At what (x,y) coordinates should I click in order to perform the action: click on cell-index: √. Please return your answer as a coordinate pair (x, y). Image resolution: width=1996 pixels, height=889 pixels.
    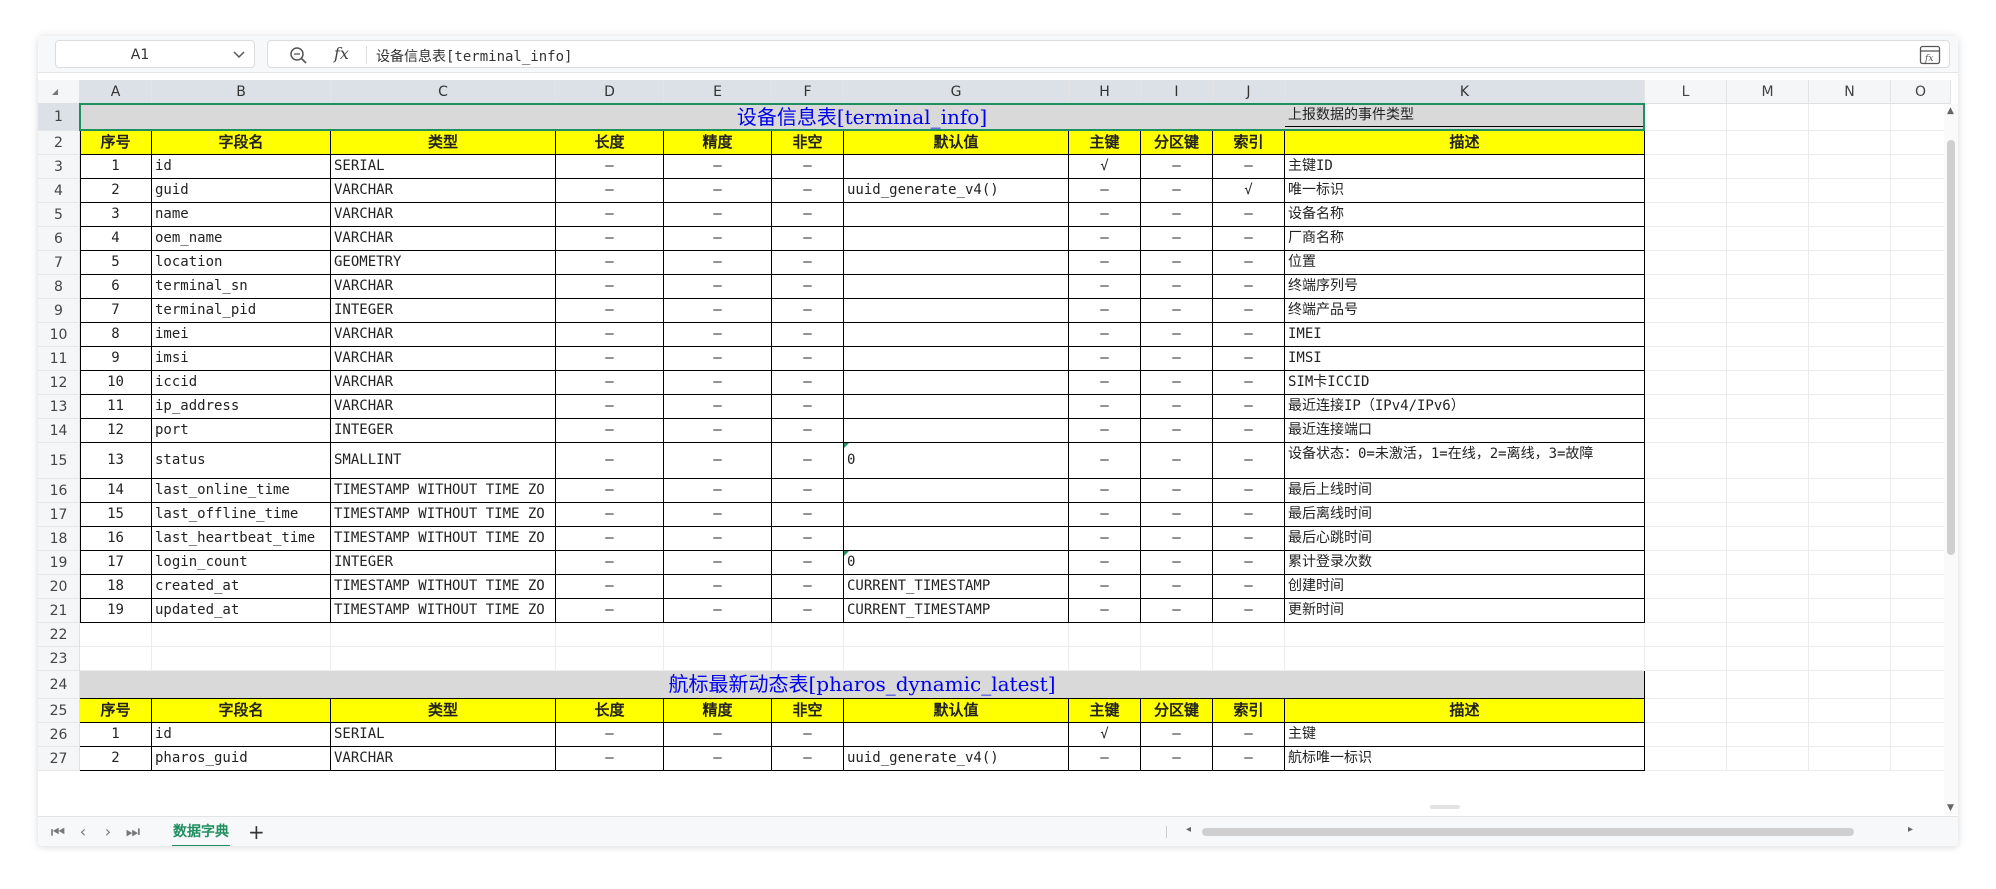
    Looking at the image, I should click on (1249, 191).